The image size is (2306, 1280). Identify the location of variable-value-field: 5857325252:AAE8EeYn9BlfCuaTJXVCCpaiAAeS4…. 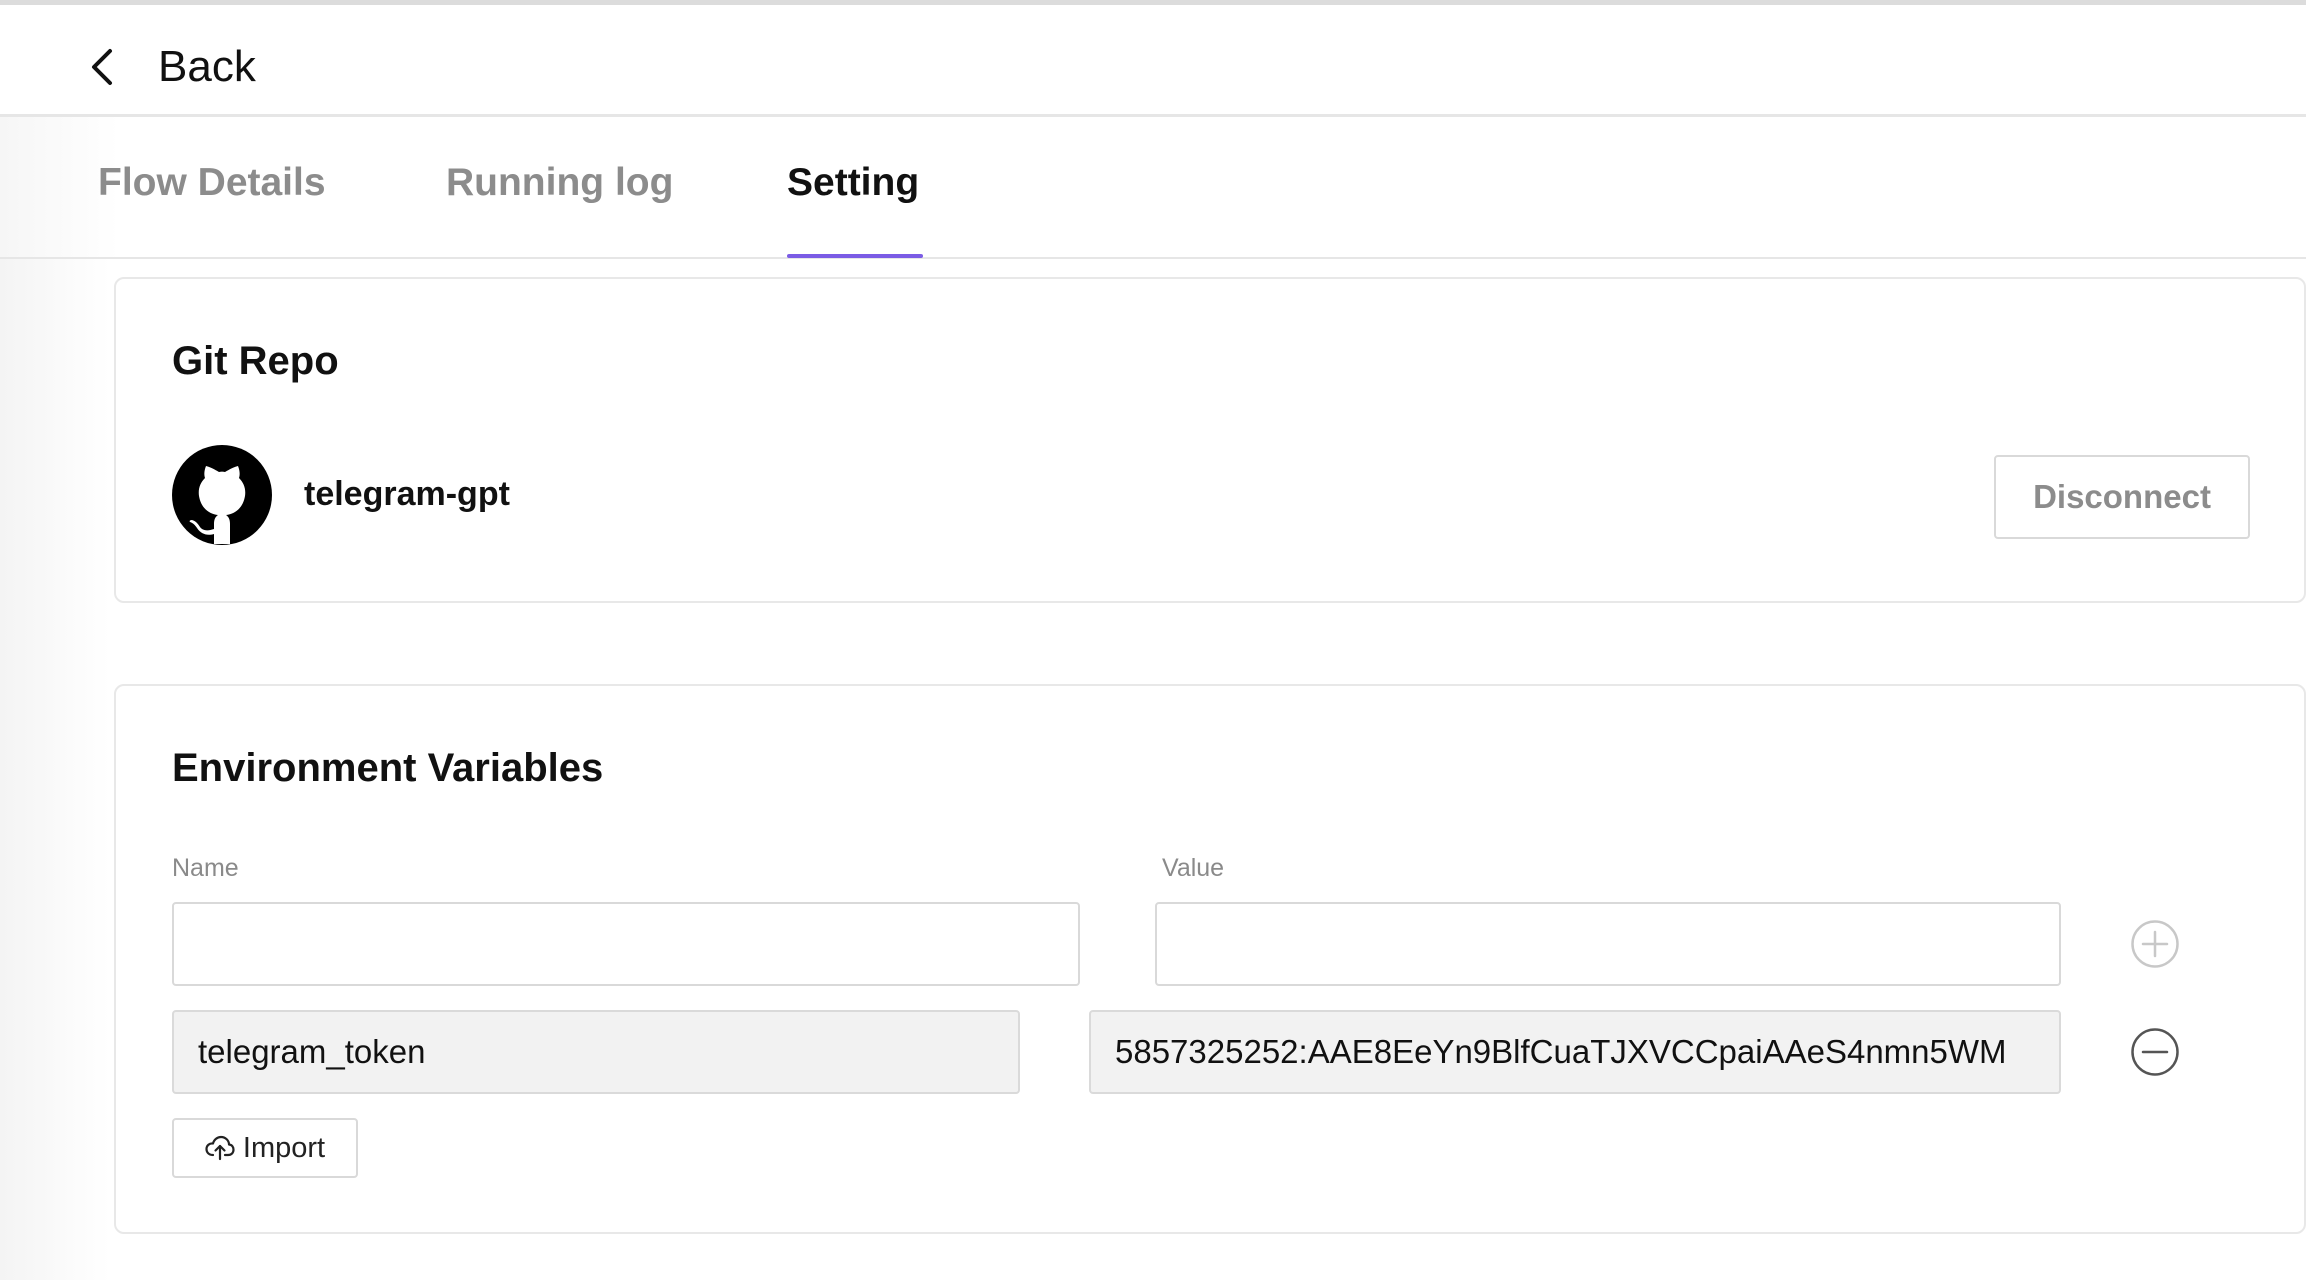
(1575, 1052).